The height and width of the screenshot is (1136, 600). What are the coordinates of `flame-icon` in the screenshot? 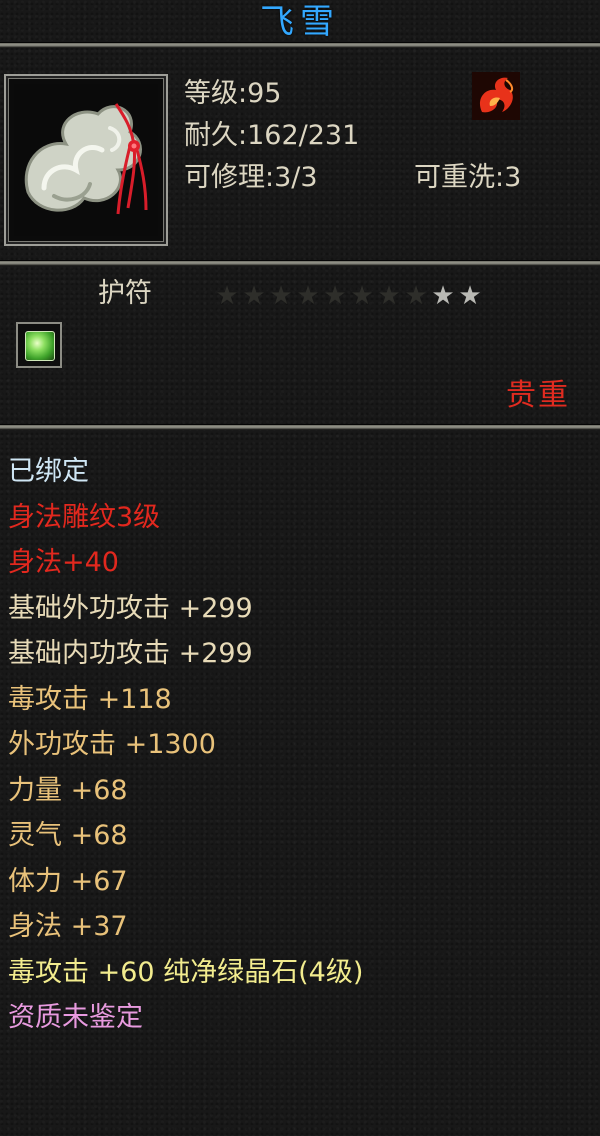 It's located at (496, 96).